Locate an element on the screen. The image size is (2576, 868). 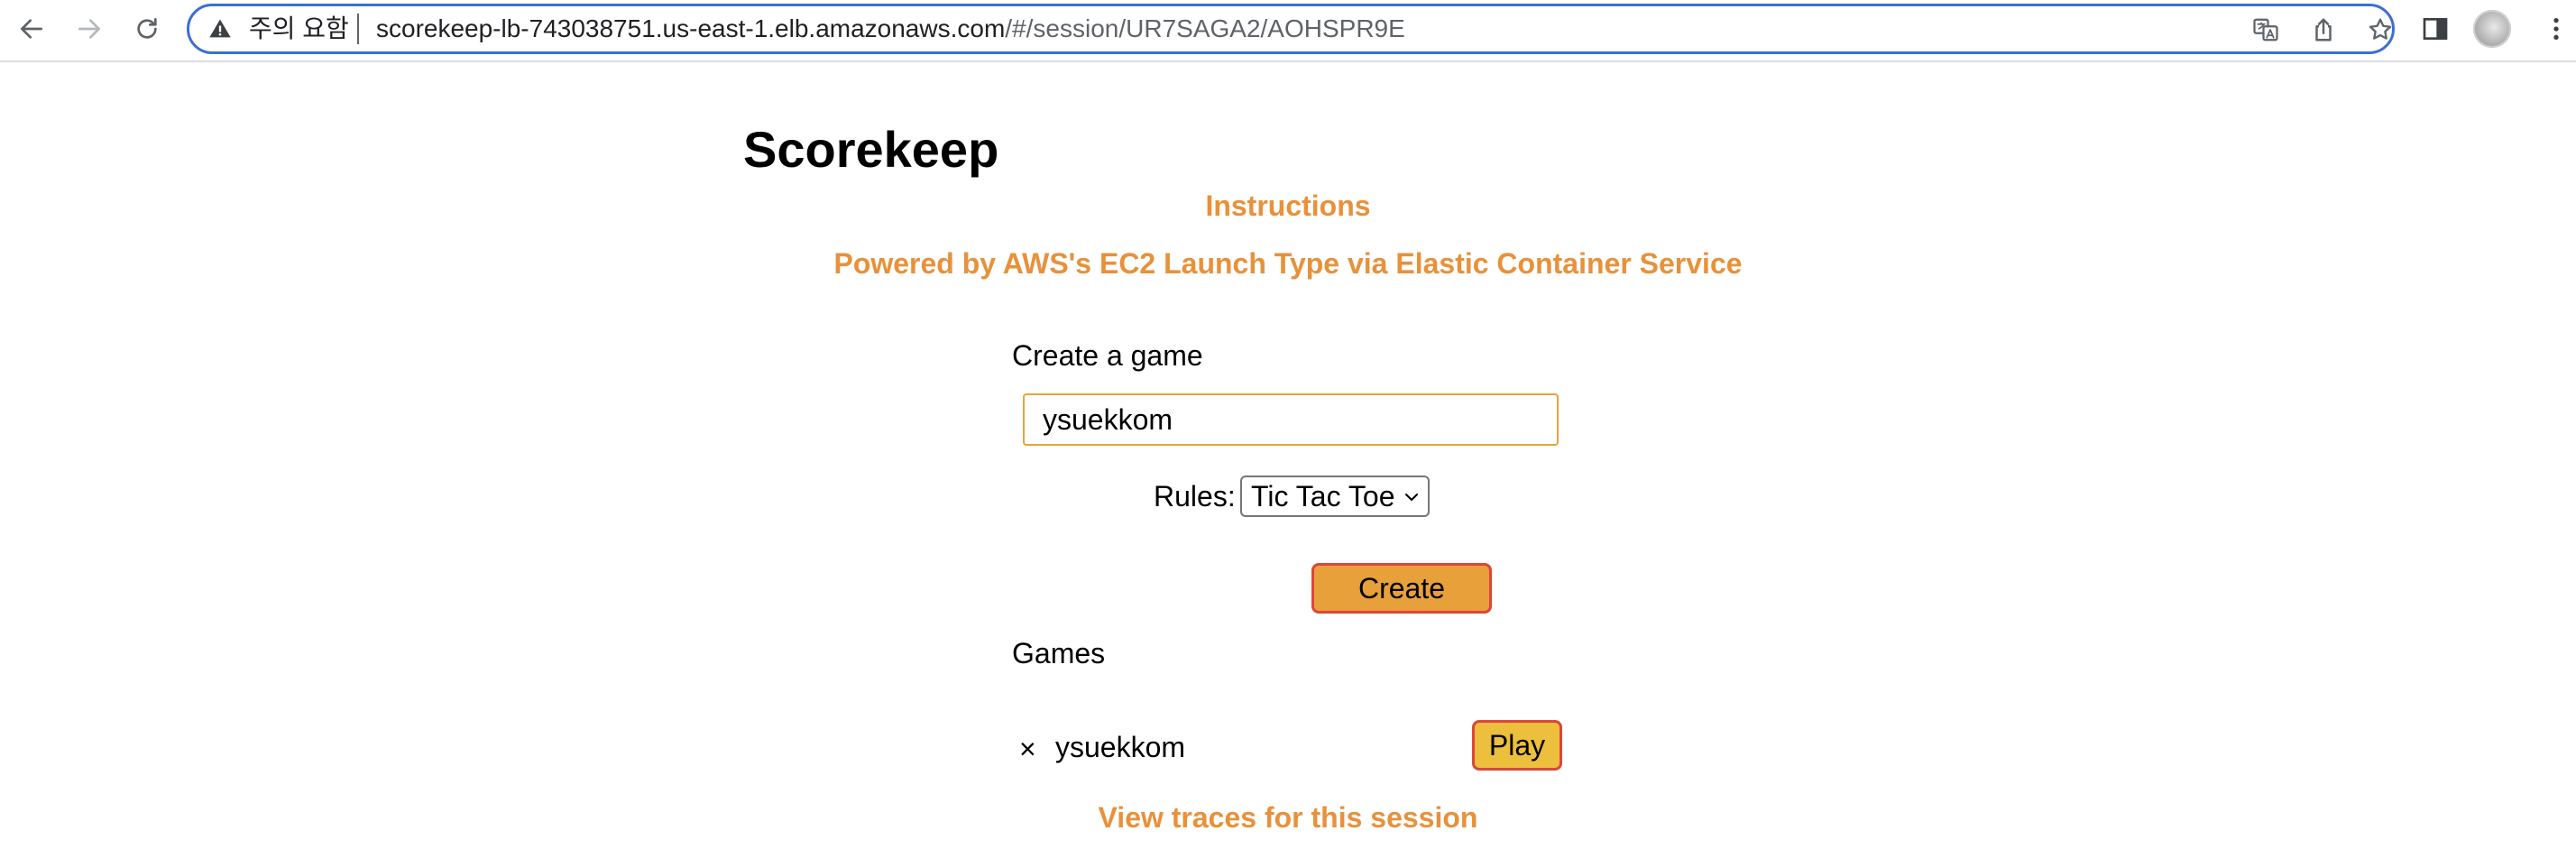
star-icon is located at coordinates (2380, 29).